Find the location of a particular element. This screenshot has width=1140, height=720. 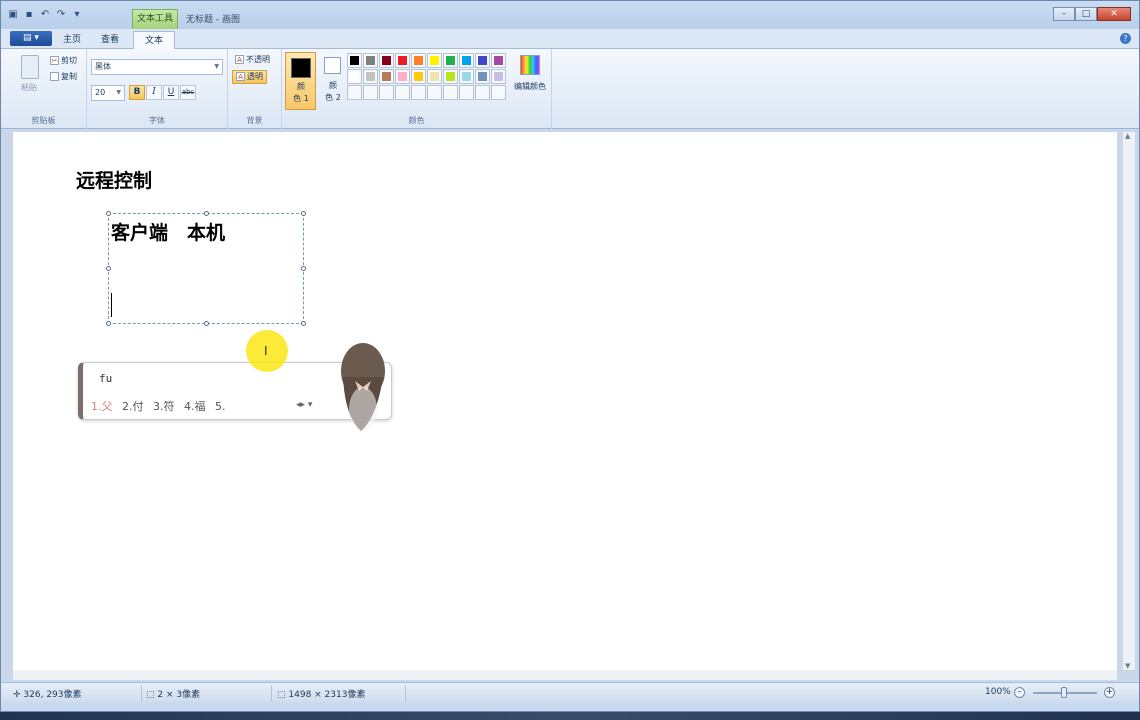

transparent-label: 透明 is located at coordinates (255, 76).